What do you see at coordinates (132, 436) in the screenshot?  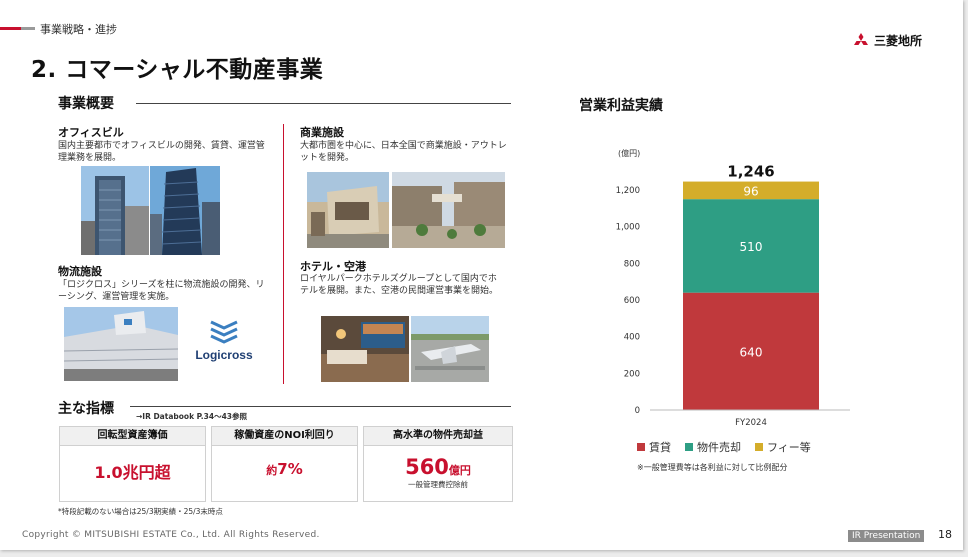 I see `indicator-1-label: 回転型資産簿価` at bounding box center [132, 436].